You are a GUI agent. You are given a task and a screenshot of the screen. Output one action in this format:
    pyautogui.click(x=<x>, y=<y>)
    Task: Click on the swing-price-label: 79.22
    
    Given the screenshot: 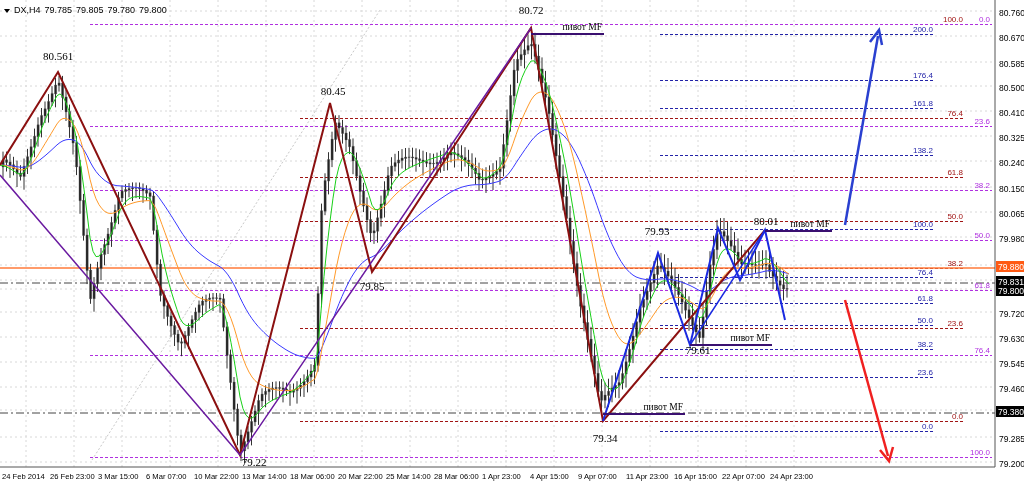 What is the action you would take?
    pyautogui.click(x=254, y=462)
    